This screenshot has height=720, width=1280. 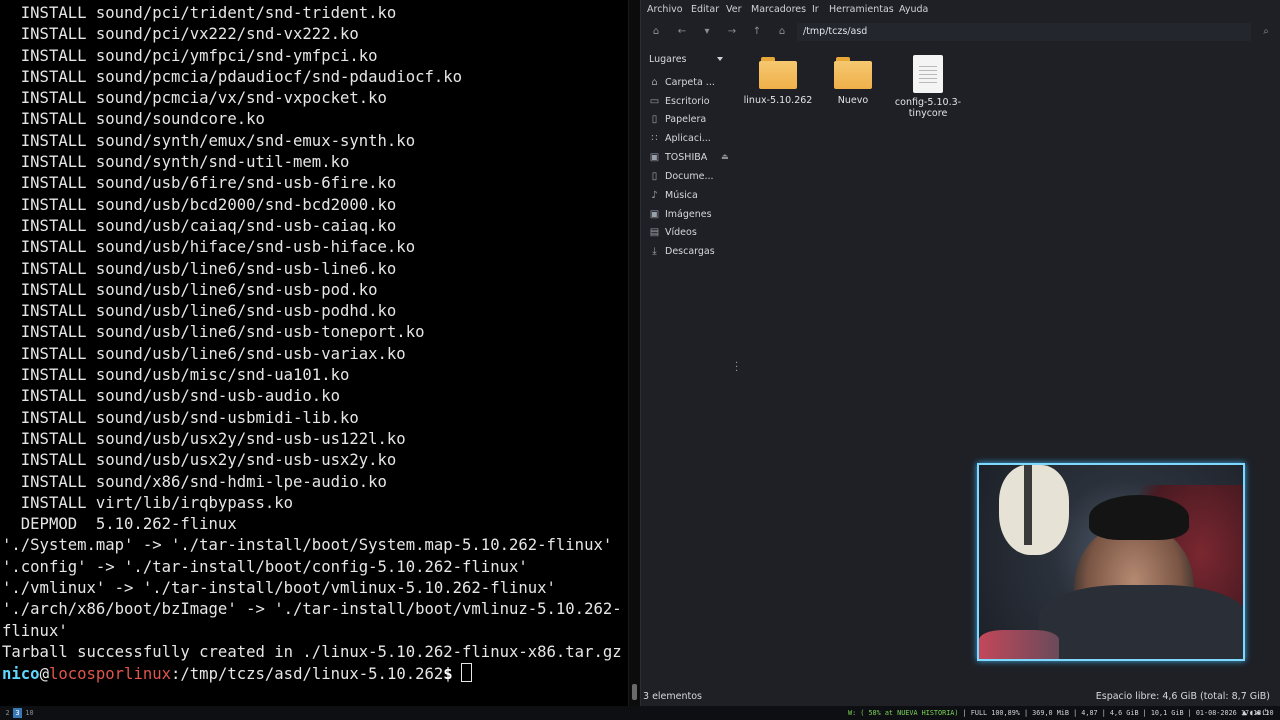 I want to click on workspace-10: 10, so click(x=29, y=713).